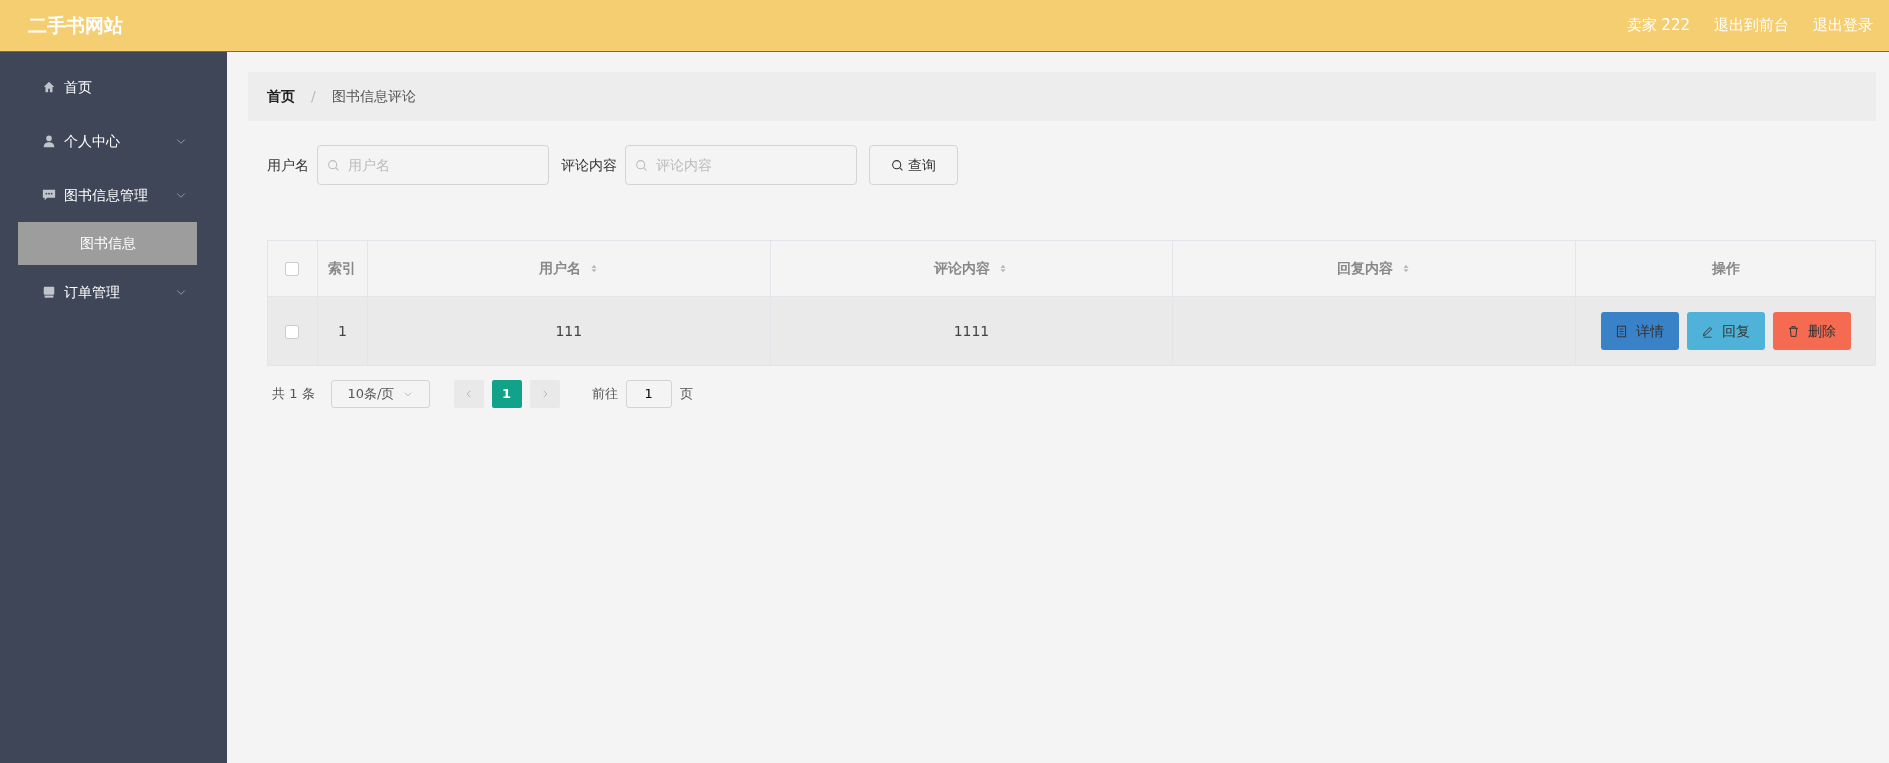 The width and height of the screenshot is (1889, 763). I want to click on next-page-button, so click(544, 393).